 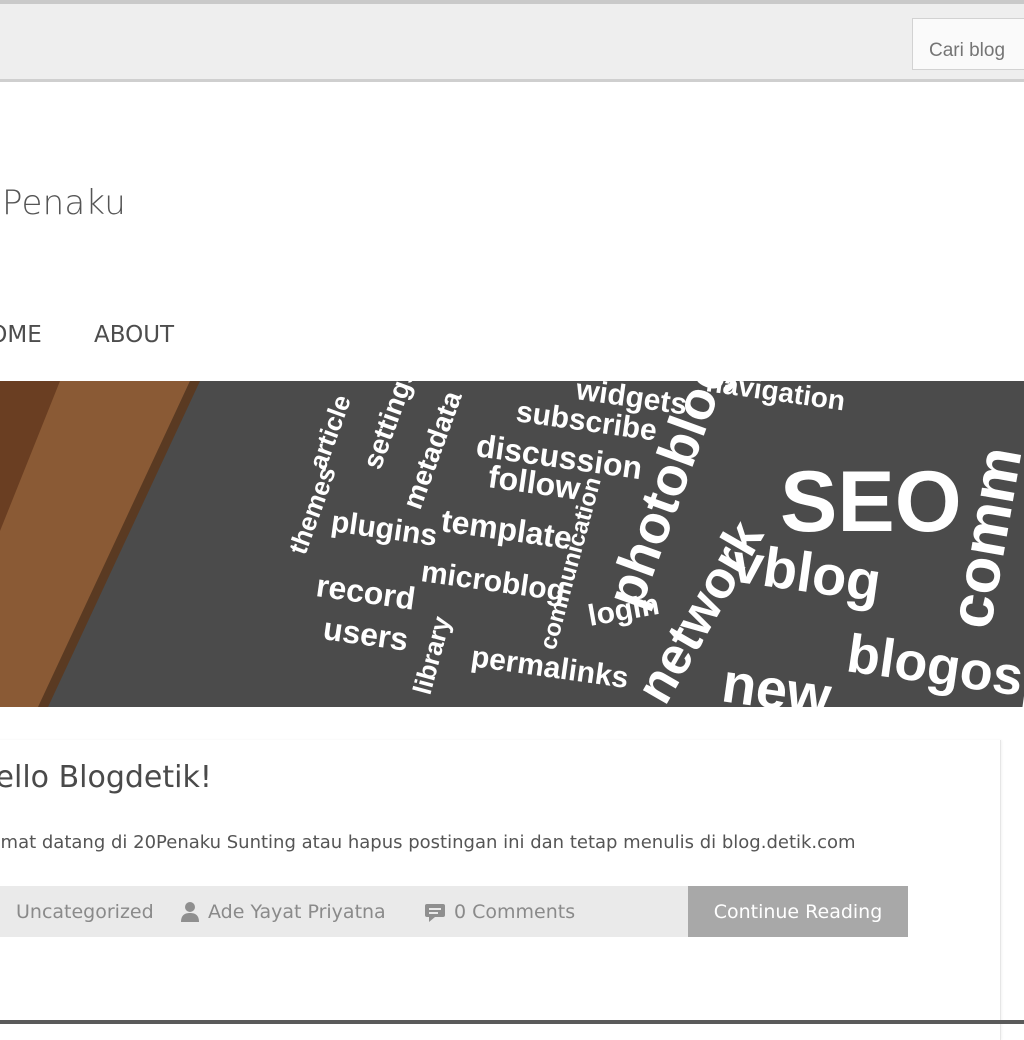 What do you see at coordinates (106, 777) in the screenshot?
I see `post-title: Hello Blogdetik!` at bounding box center [106, 777].